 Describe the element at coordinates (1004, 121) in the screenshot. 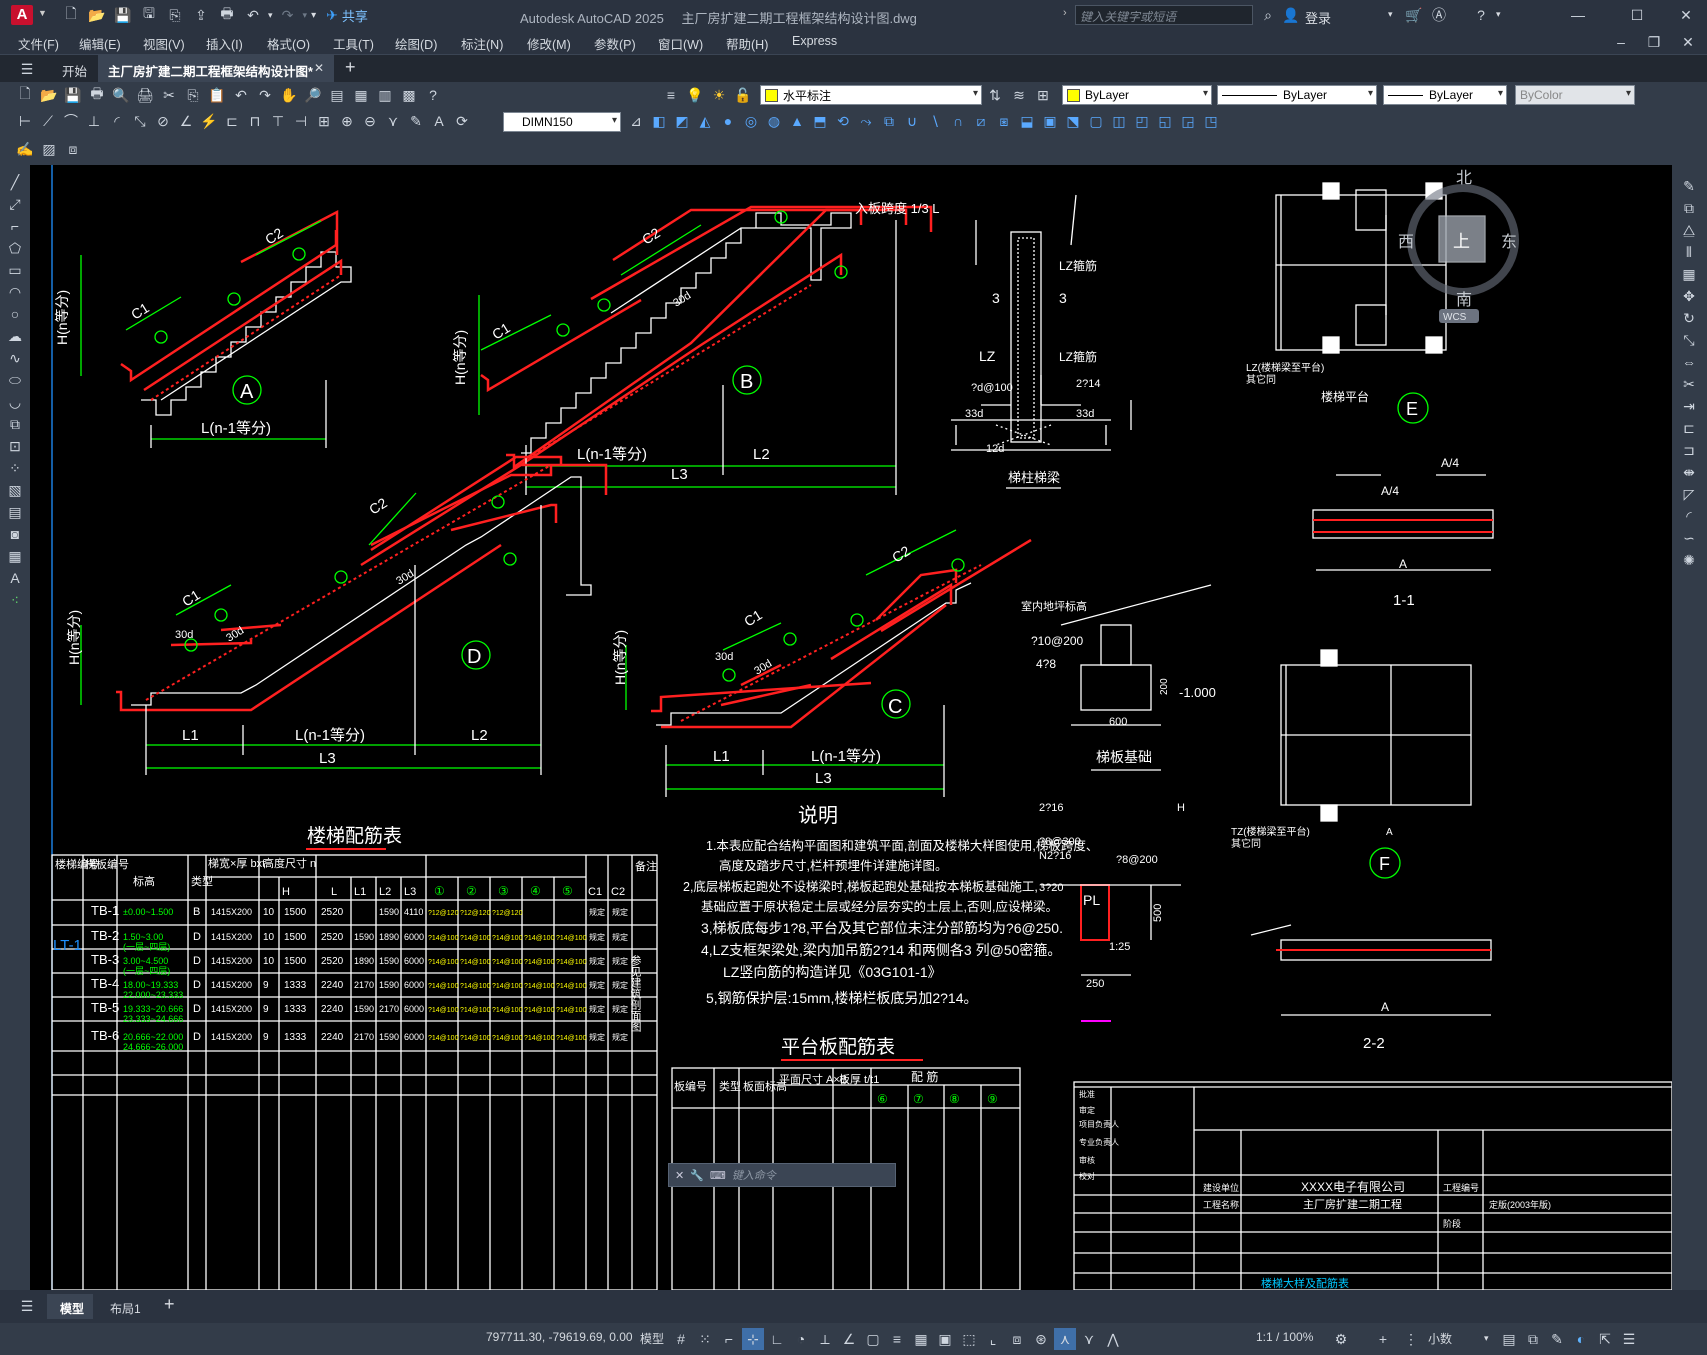

I see `interfere-icon: ⧆` at that location.